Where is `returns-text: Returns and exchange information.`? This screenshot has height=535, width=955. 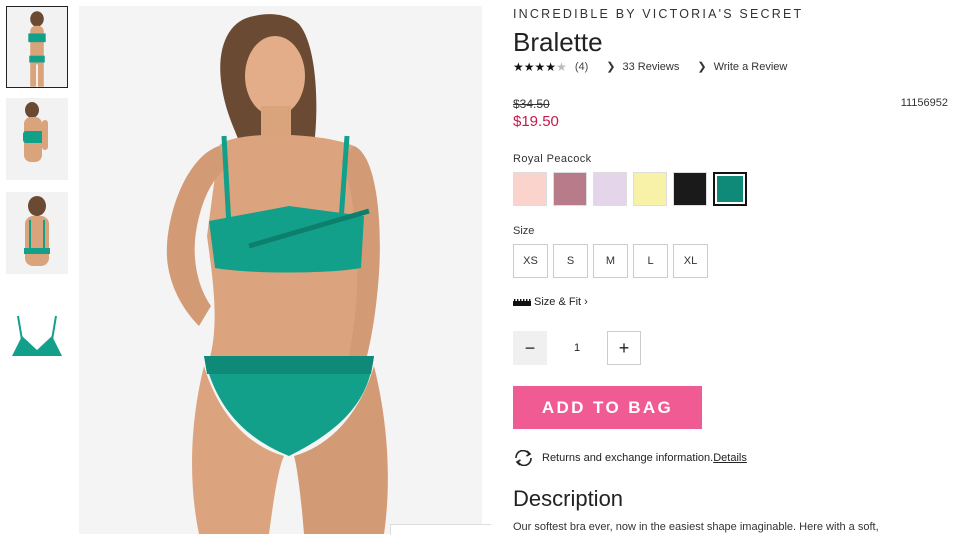
returns-text: Returns and exchange information. is located at coordinates (628, 458).